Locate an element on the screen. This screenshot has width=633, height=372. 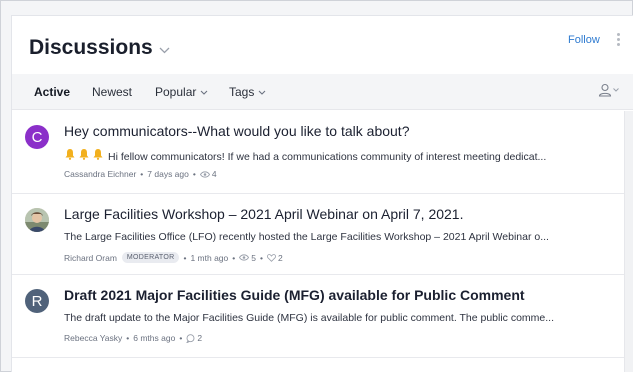
page-title: Discussions is located at coordinates (99, 48).